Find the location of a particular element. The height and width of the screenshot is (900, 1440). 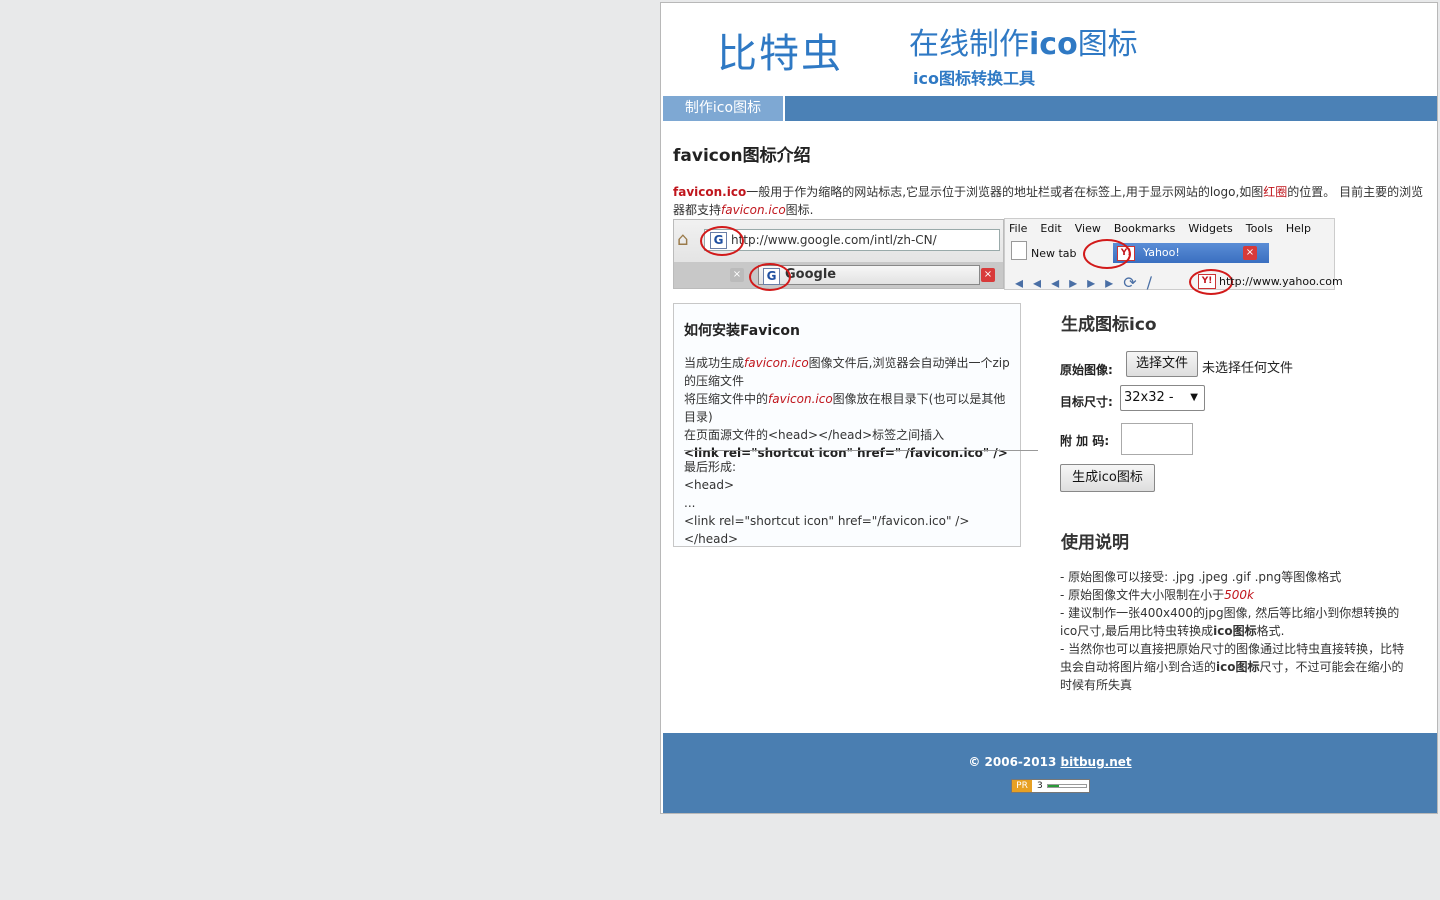

install-result-line: </head> is located at coordinates (711, 539).